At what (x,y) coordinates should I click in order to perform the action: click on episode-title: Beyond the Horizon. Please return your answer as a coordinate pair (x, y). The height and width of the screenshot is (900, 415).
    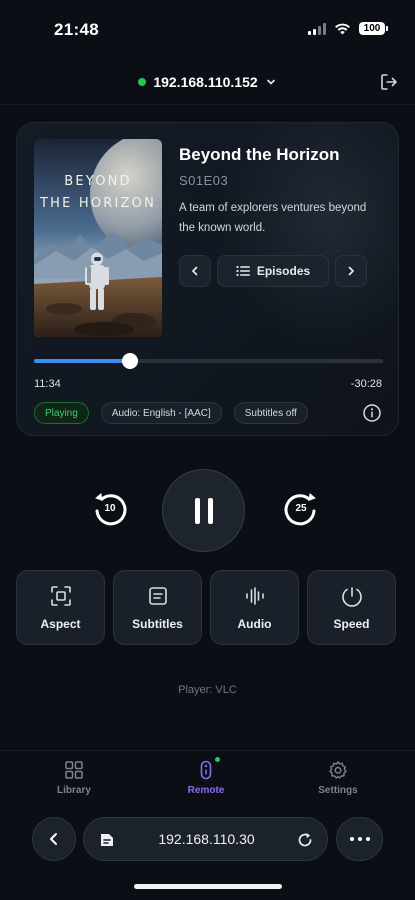
    Looking at the image, I should click on (259, 154).